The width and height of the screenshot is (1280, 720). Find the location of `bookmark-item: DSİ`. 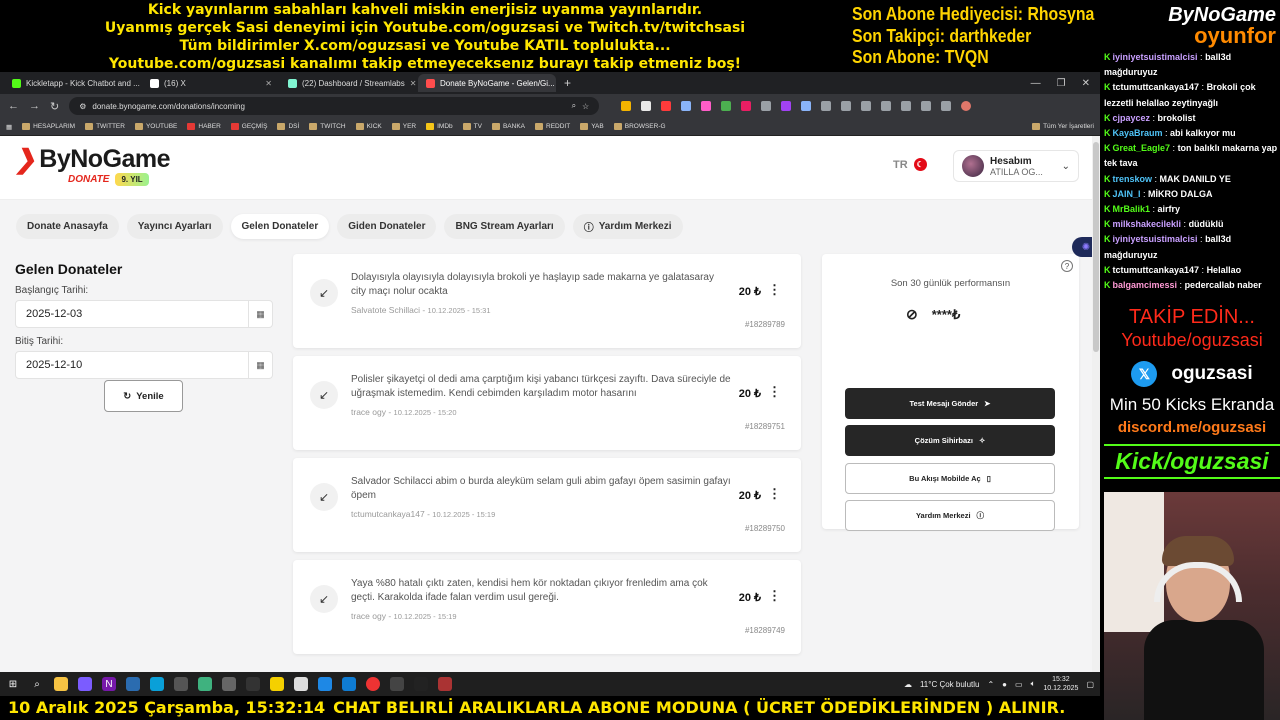

bookmark-item: DSİ is located at coordinates (288, 126).